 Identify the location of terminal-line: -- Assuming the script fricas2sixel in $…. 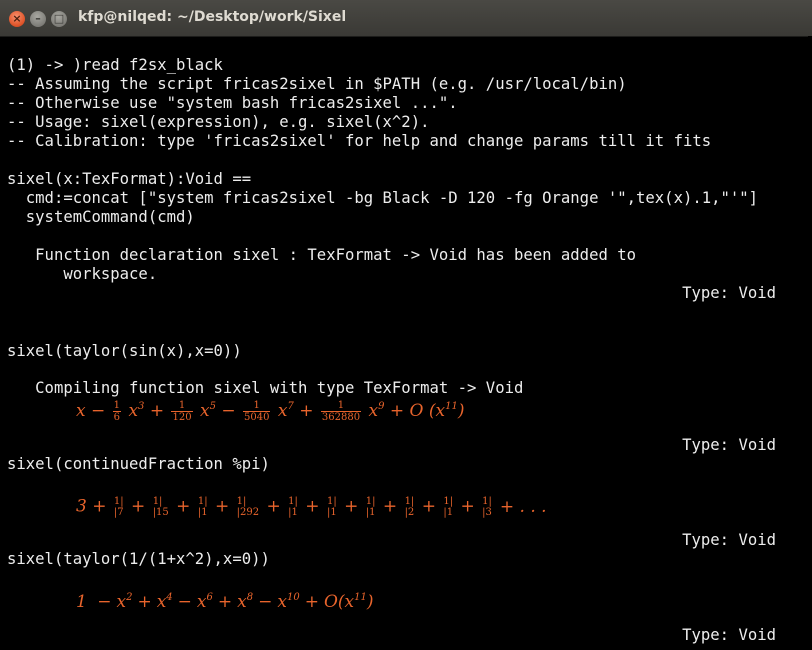
(317, 84).